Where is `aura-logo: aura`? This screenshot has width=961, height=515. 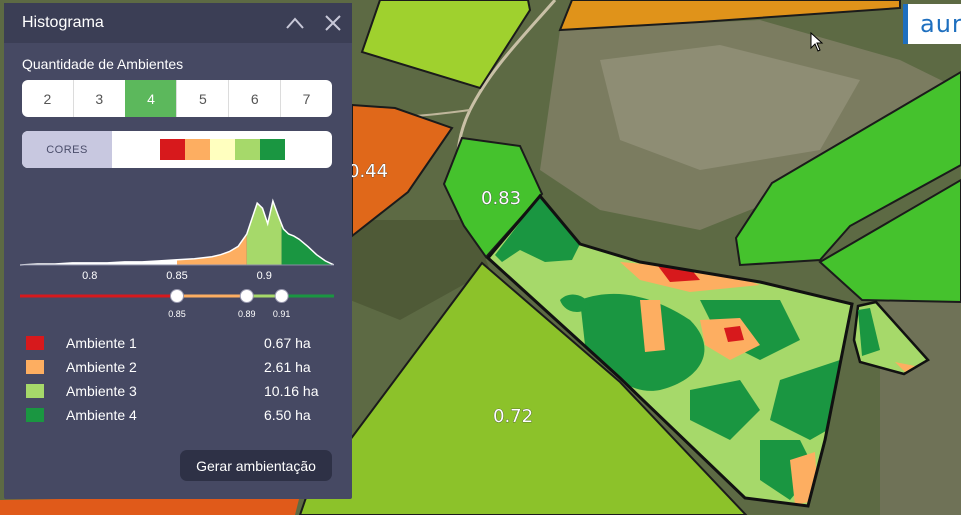 aura-logo: aura is located at coordinates (932, 24).